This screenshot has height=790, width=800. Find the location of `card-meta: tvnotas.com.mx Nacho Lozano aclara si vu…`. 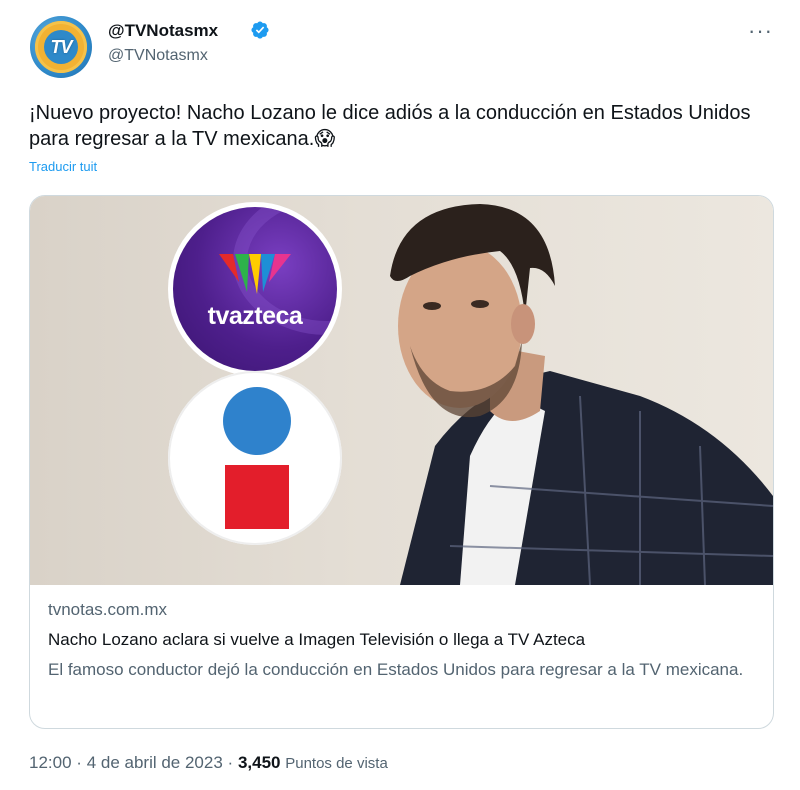

card-meta: tvnotas.com.mx Nacho Lozano aclara si vu… is located at coordinates (398, 641).